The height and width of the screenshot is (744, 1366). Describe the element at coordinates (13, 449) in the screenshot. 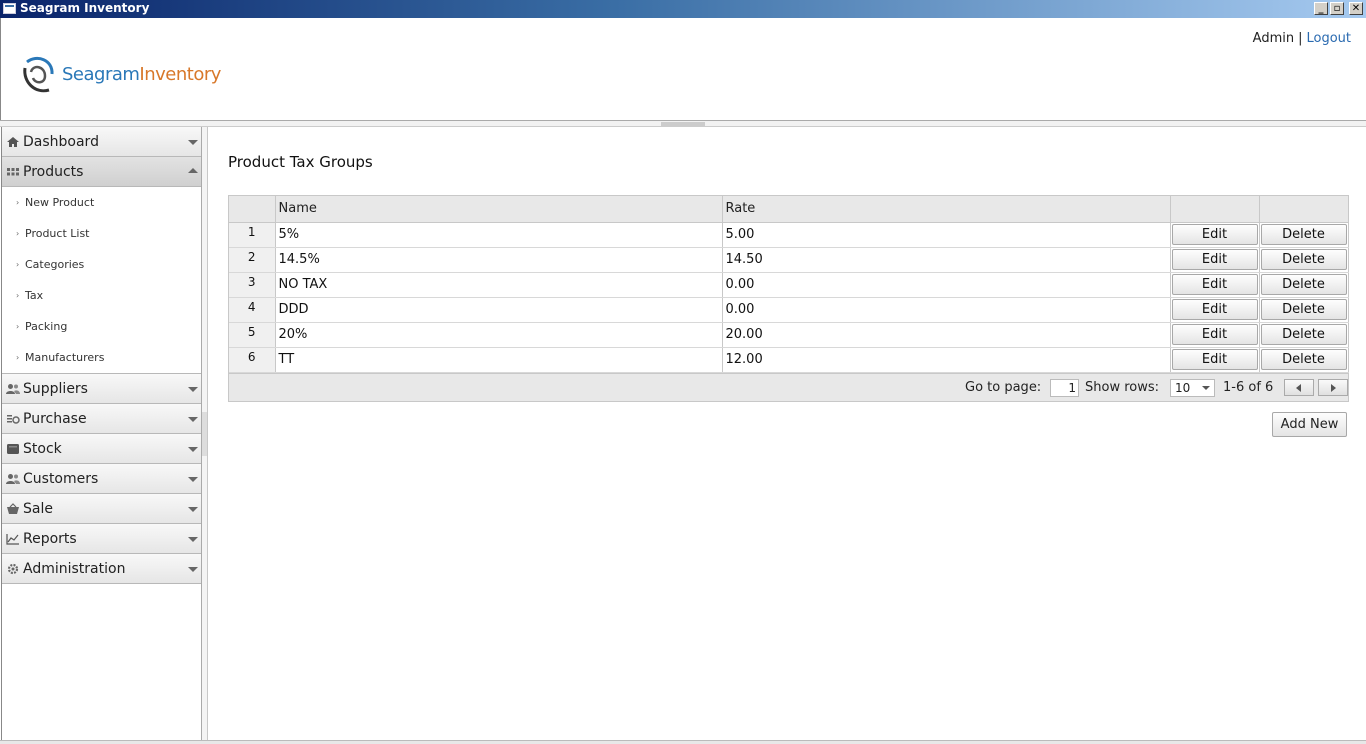

I see `box-icon` at that location.